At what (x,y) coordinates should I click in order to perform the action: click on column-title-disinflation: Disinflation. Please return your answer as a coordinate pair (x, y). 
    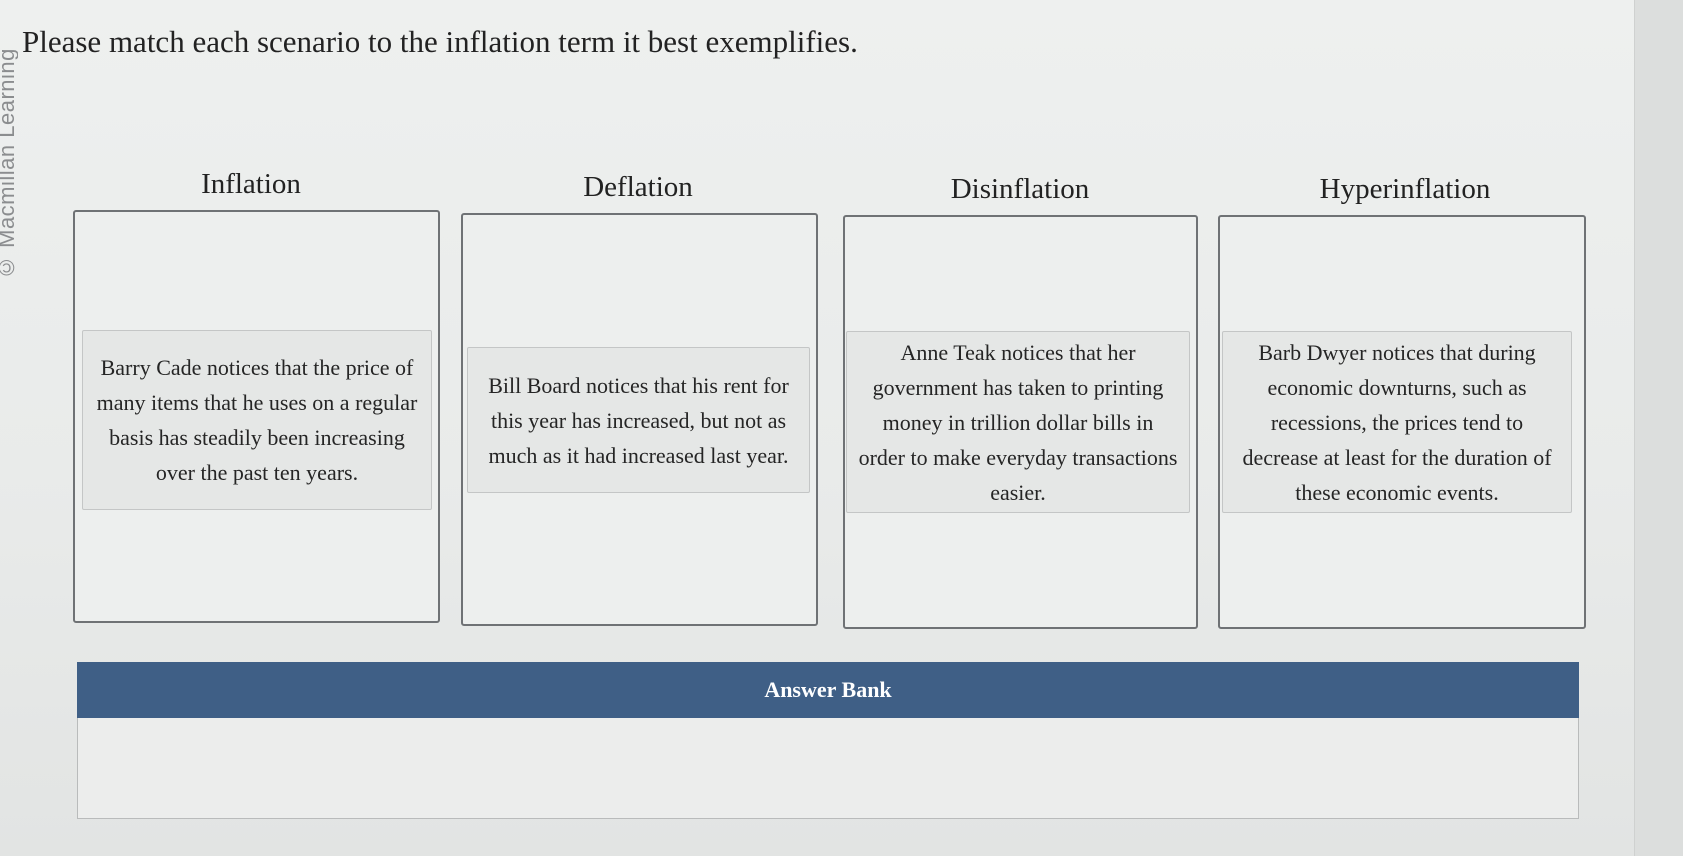
    Looking at the image, I should click on (1020, 189).